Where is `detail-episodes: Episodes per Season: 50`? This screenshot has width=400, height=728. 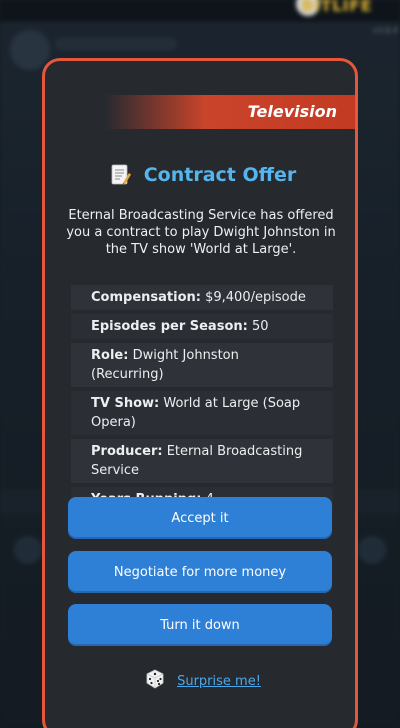 detail-episodes: Episodes per Season: 50 is located at coordinates (202, 326).